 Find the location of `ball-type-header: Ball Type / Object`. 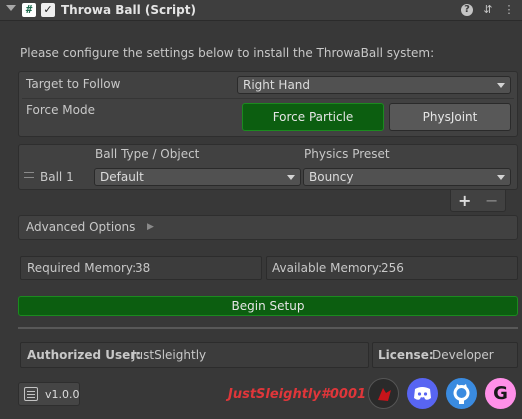

ball-type-header: Ball Type / Object is located at coordinates (147, 154).